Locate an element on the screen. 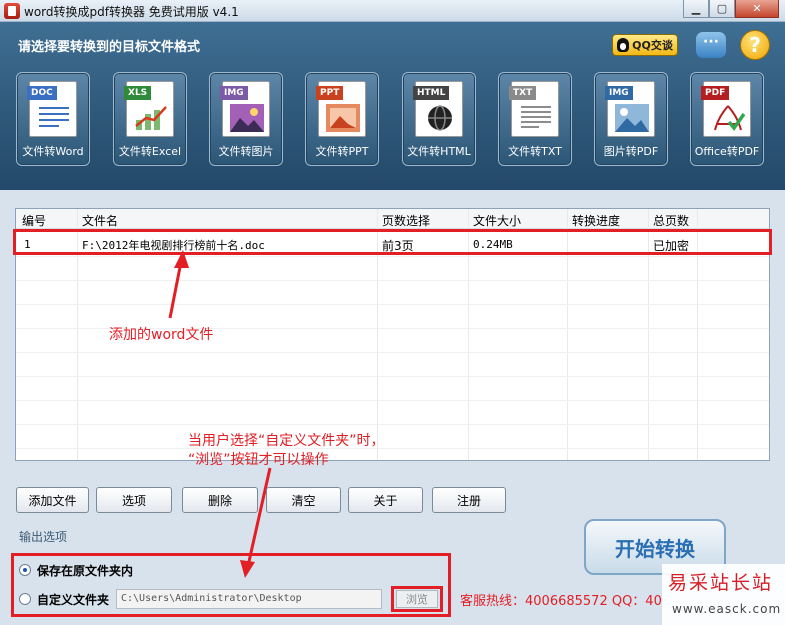  save-original-label: 保存在原文件夹内 is located at coordinates (85, 570).